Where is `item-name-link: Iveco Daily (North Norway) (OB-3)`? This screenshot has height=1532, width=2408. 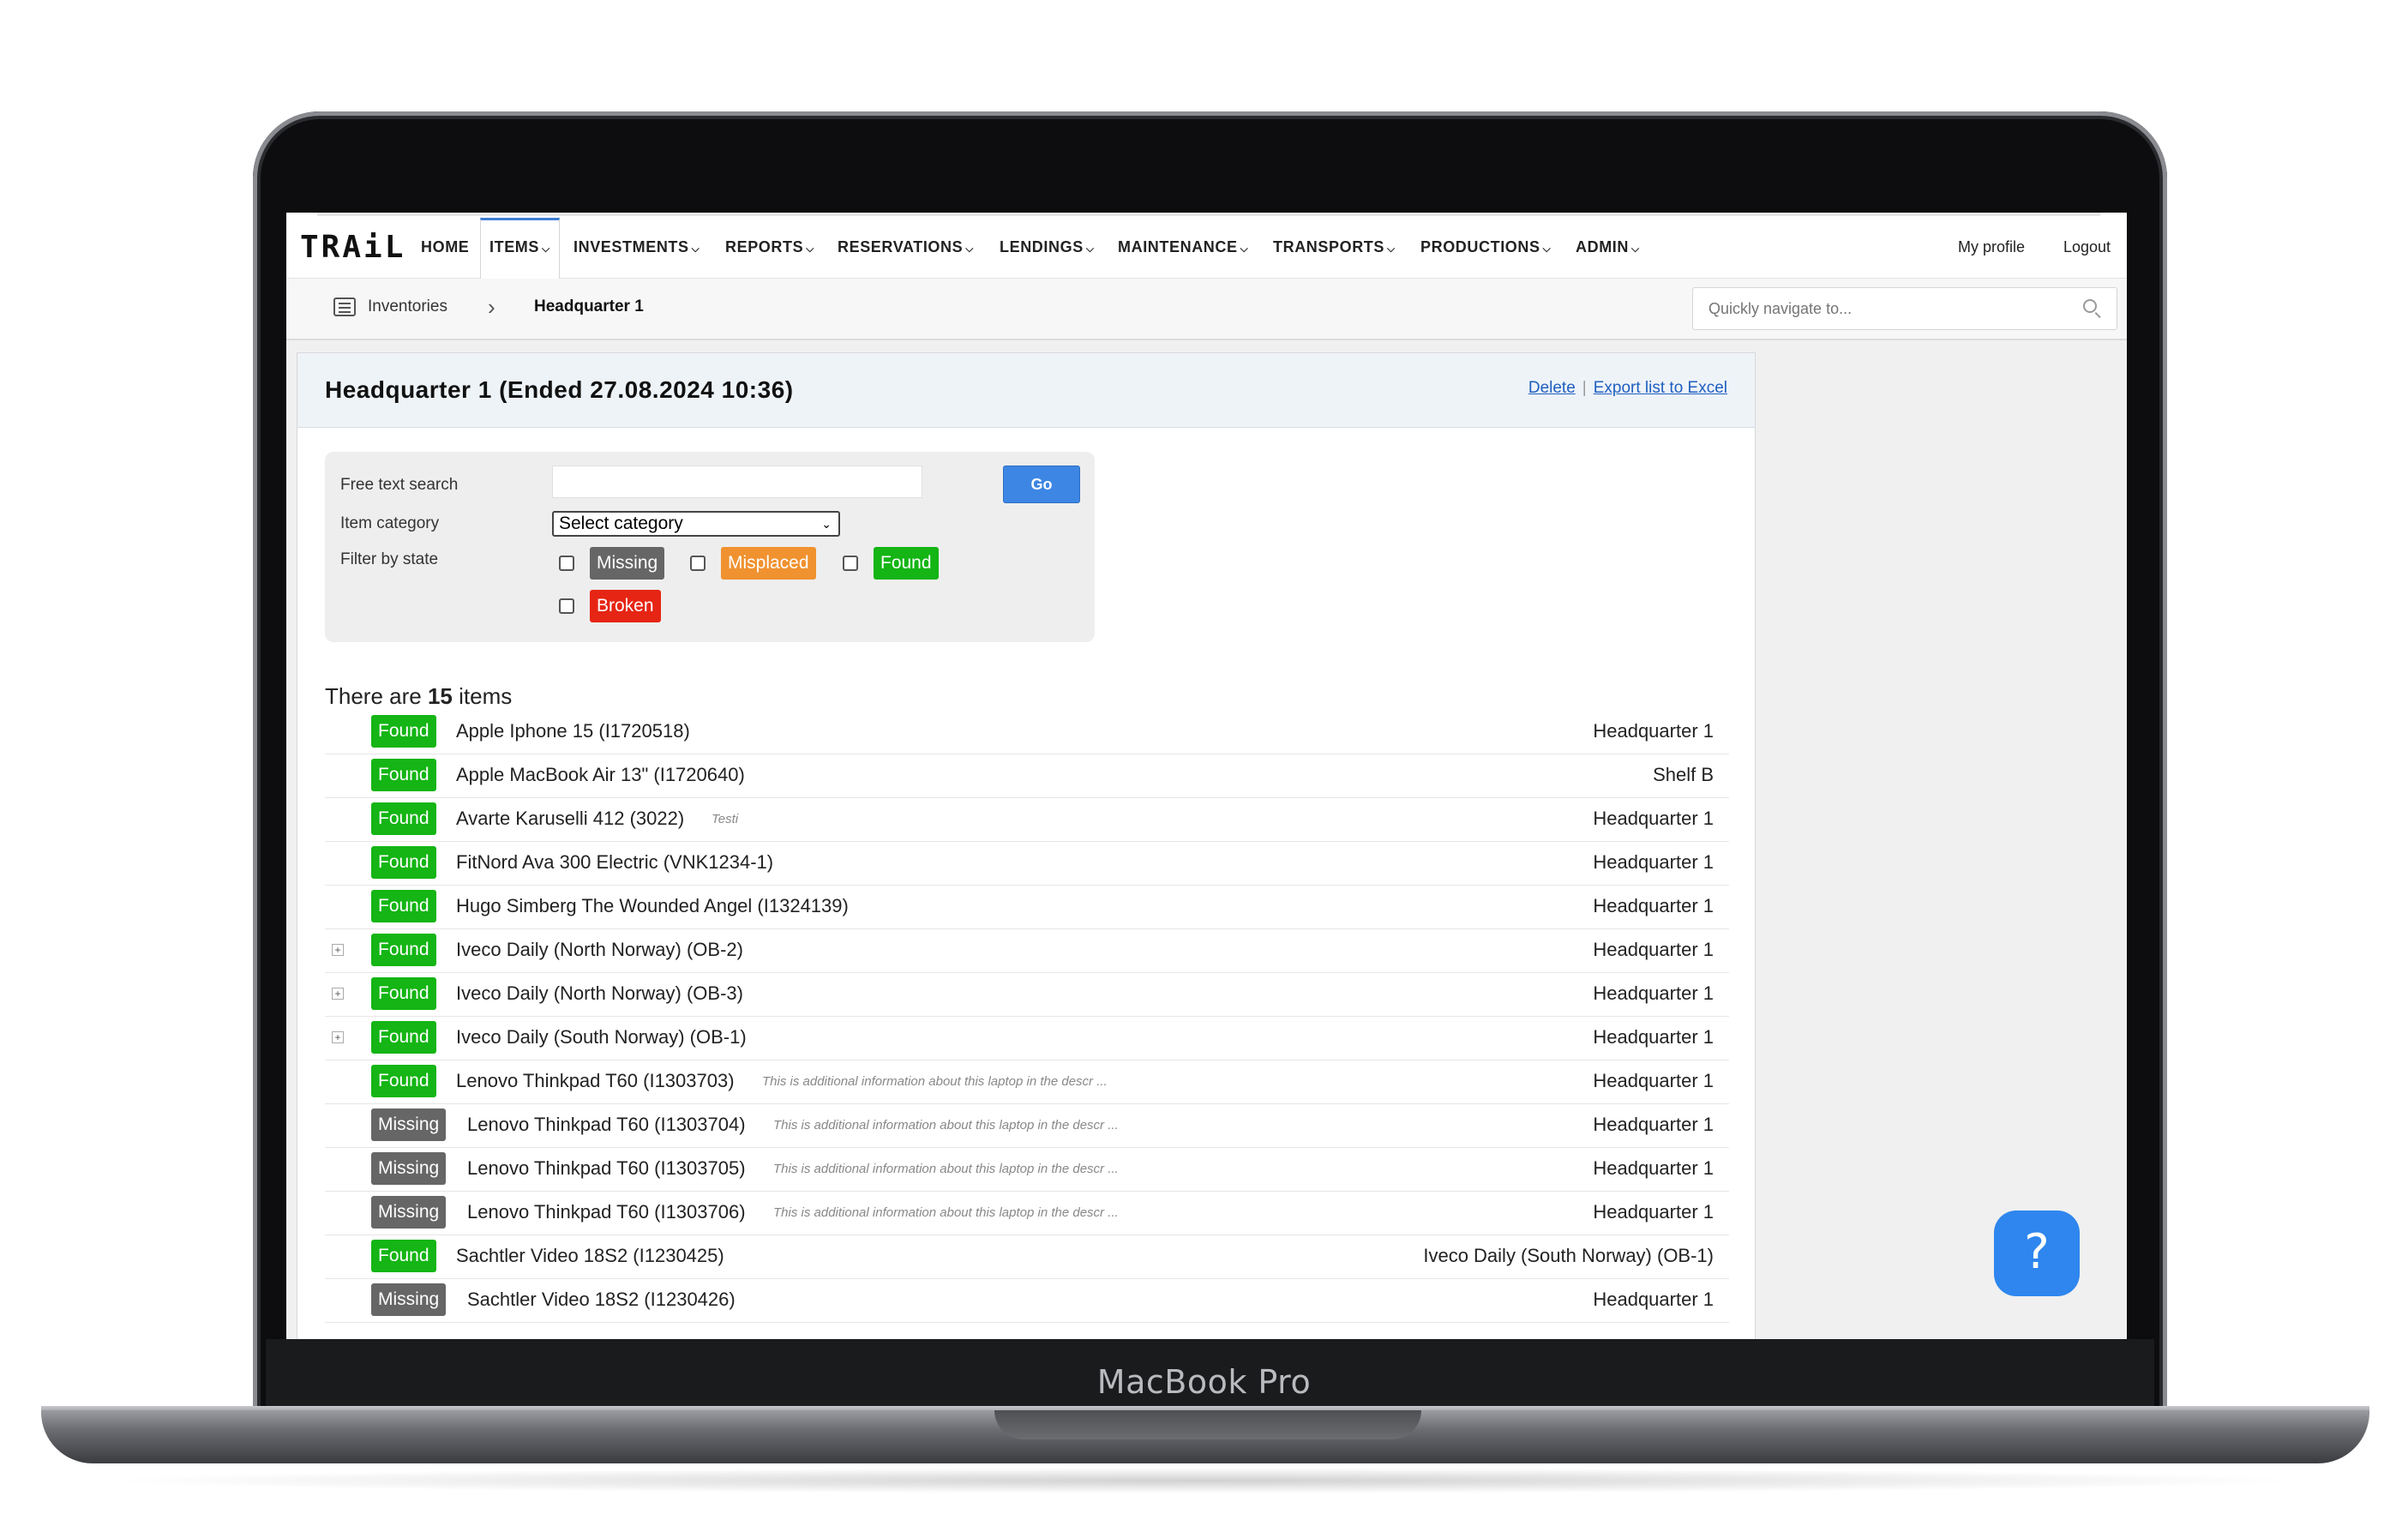
item-name-link: Iveco Daily (North Norway) (OB-3) is located at coordinates (600, 993).